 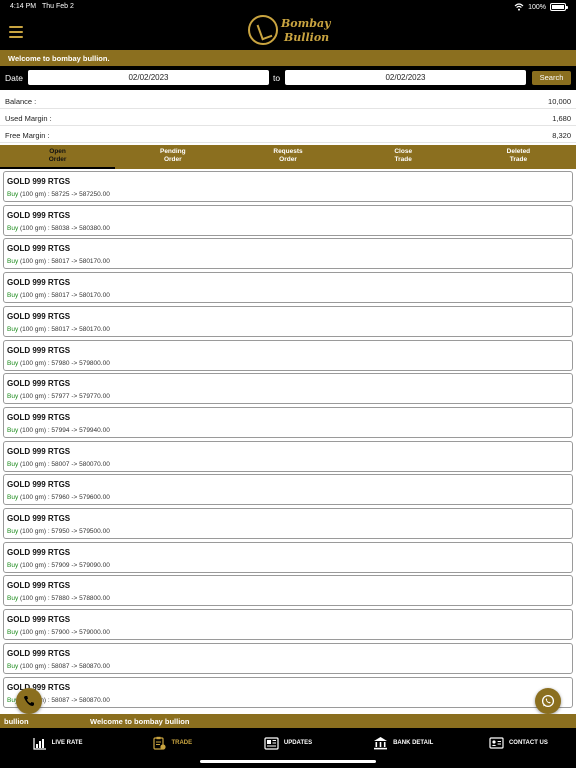 I want to click on balance-value: 10,000, so click(x=559, y=101).